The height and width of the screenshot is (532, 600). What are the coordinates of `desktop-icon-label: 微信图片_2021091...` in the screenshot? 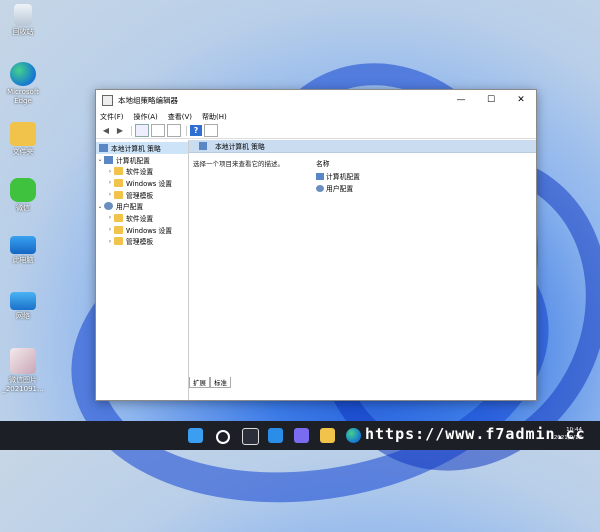 It's located at (23, 384).